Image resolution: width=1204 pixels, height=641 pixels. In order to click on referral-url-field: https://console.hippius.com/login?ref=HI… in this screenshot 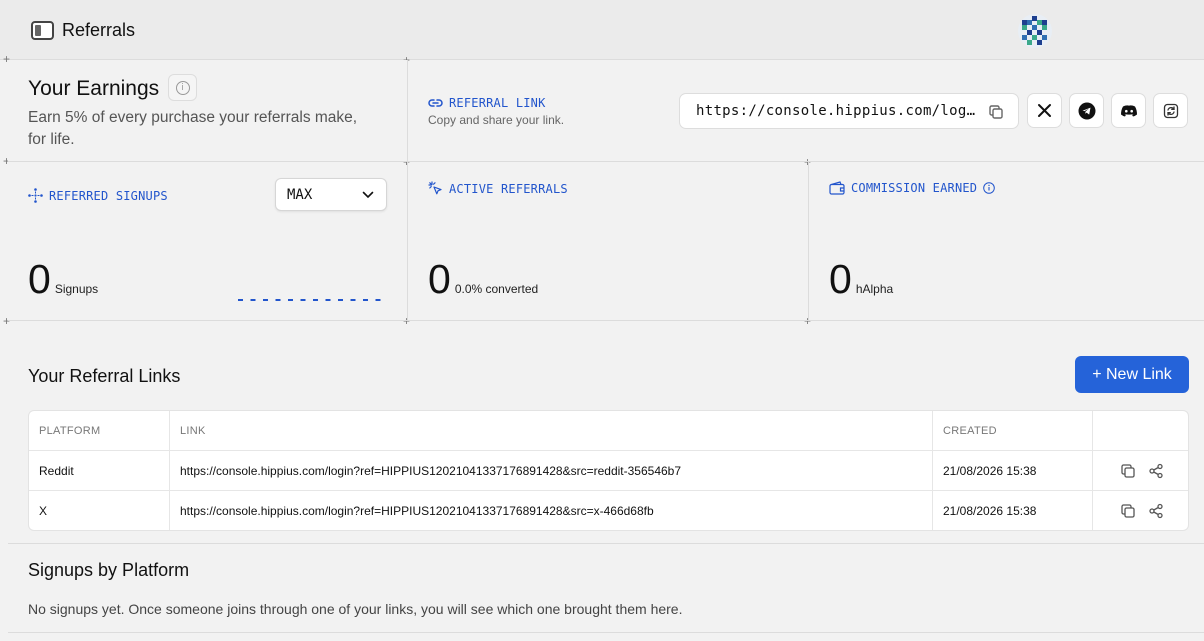, I will do `click(849, 111)`.